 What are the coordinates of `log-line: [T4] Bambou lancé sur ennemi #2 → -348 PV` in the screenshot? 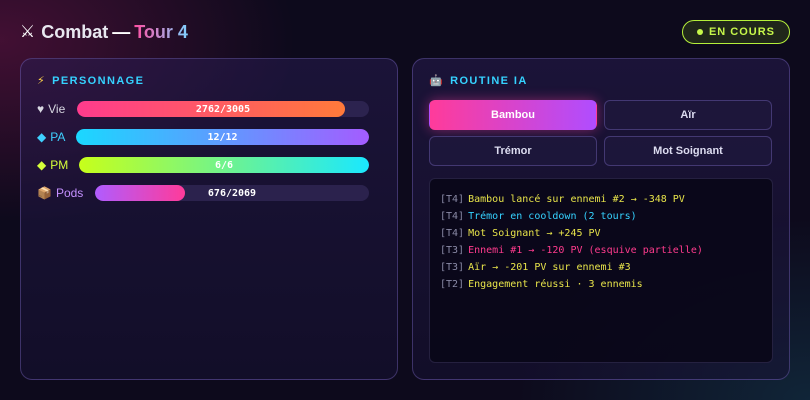 It's located at (562, 199).